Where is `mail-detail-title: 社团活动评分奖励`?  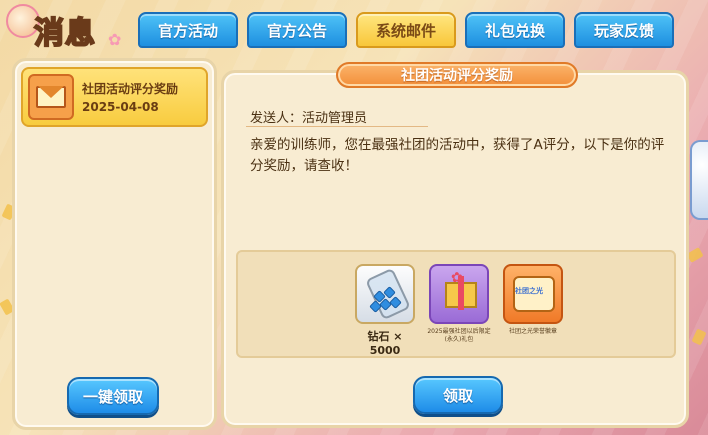
mail-detail-title: 社团活动评分奖励 is located at coordinates (457, 75).